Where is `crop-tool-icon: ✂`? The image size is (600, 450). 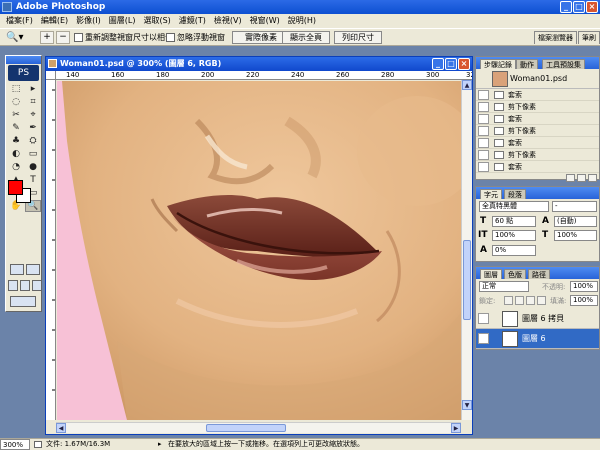
crop-tool-icon: ✂ is located at coordinates (16, 115).